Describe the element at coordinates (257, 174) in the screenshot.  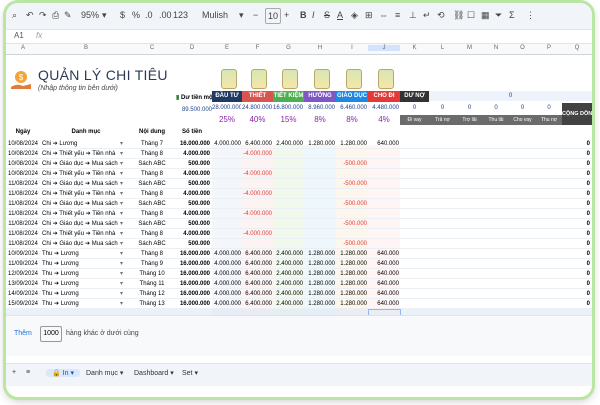
I see `cell-f: -4.000.000` at that location.